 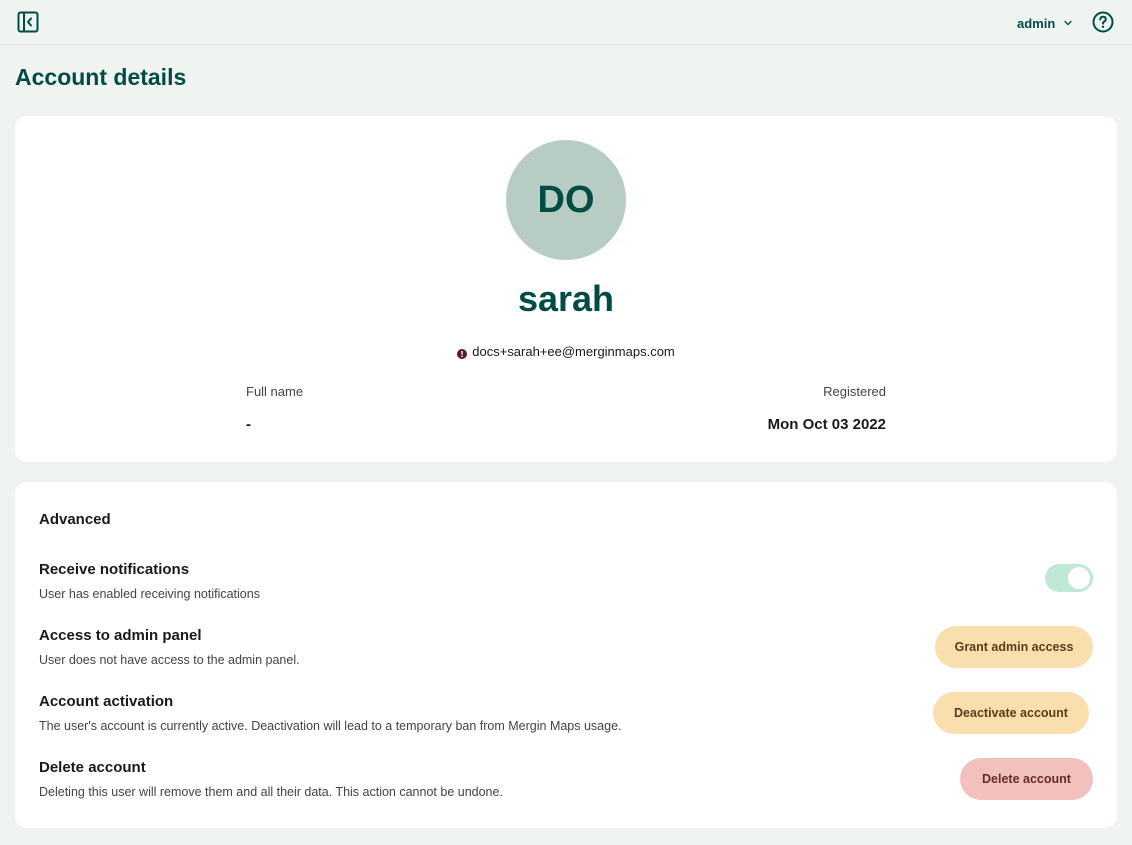 What do you see at coordinates (92, 767) in the screenshot?
I see `delete-title: Delete account` at bounding box center [92, 767].